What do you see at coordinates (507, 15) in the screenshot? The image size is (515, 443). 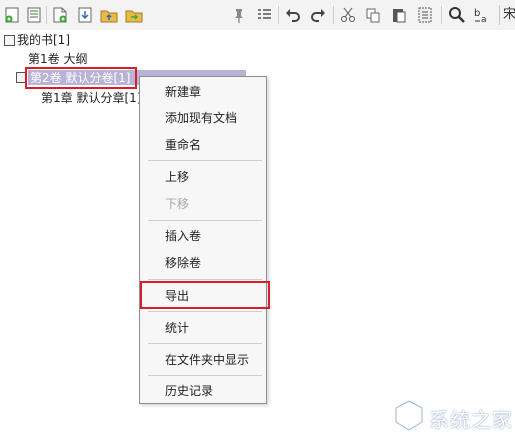 I see `font-selector: 宋` at bounding box center [507, 15].